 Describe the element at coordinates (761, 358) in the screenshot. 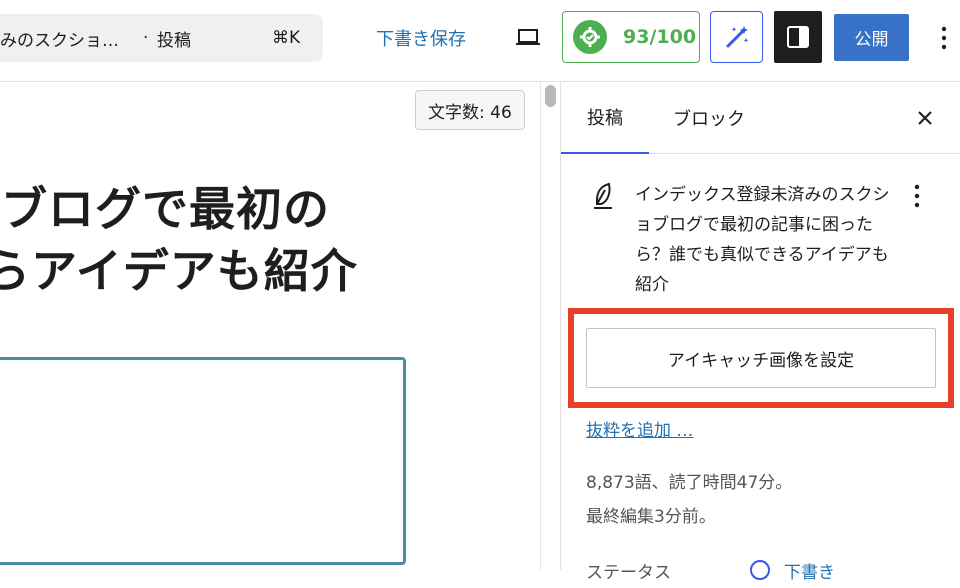

I see `set-featured-image-button: アイキャッチ画像を設定` at that location.